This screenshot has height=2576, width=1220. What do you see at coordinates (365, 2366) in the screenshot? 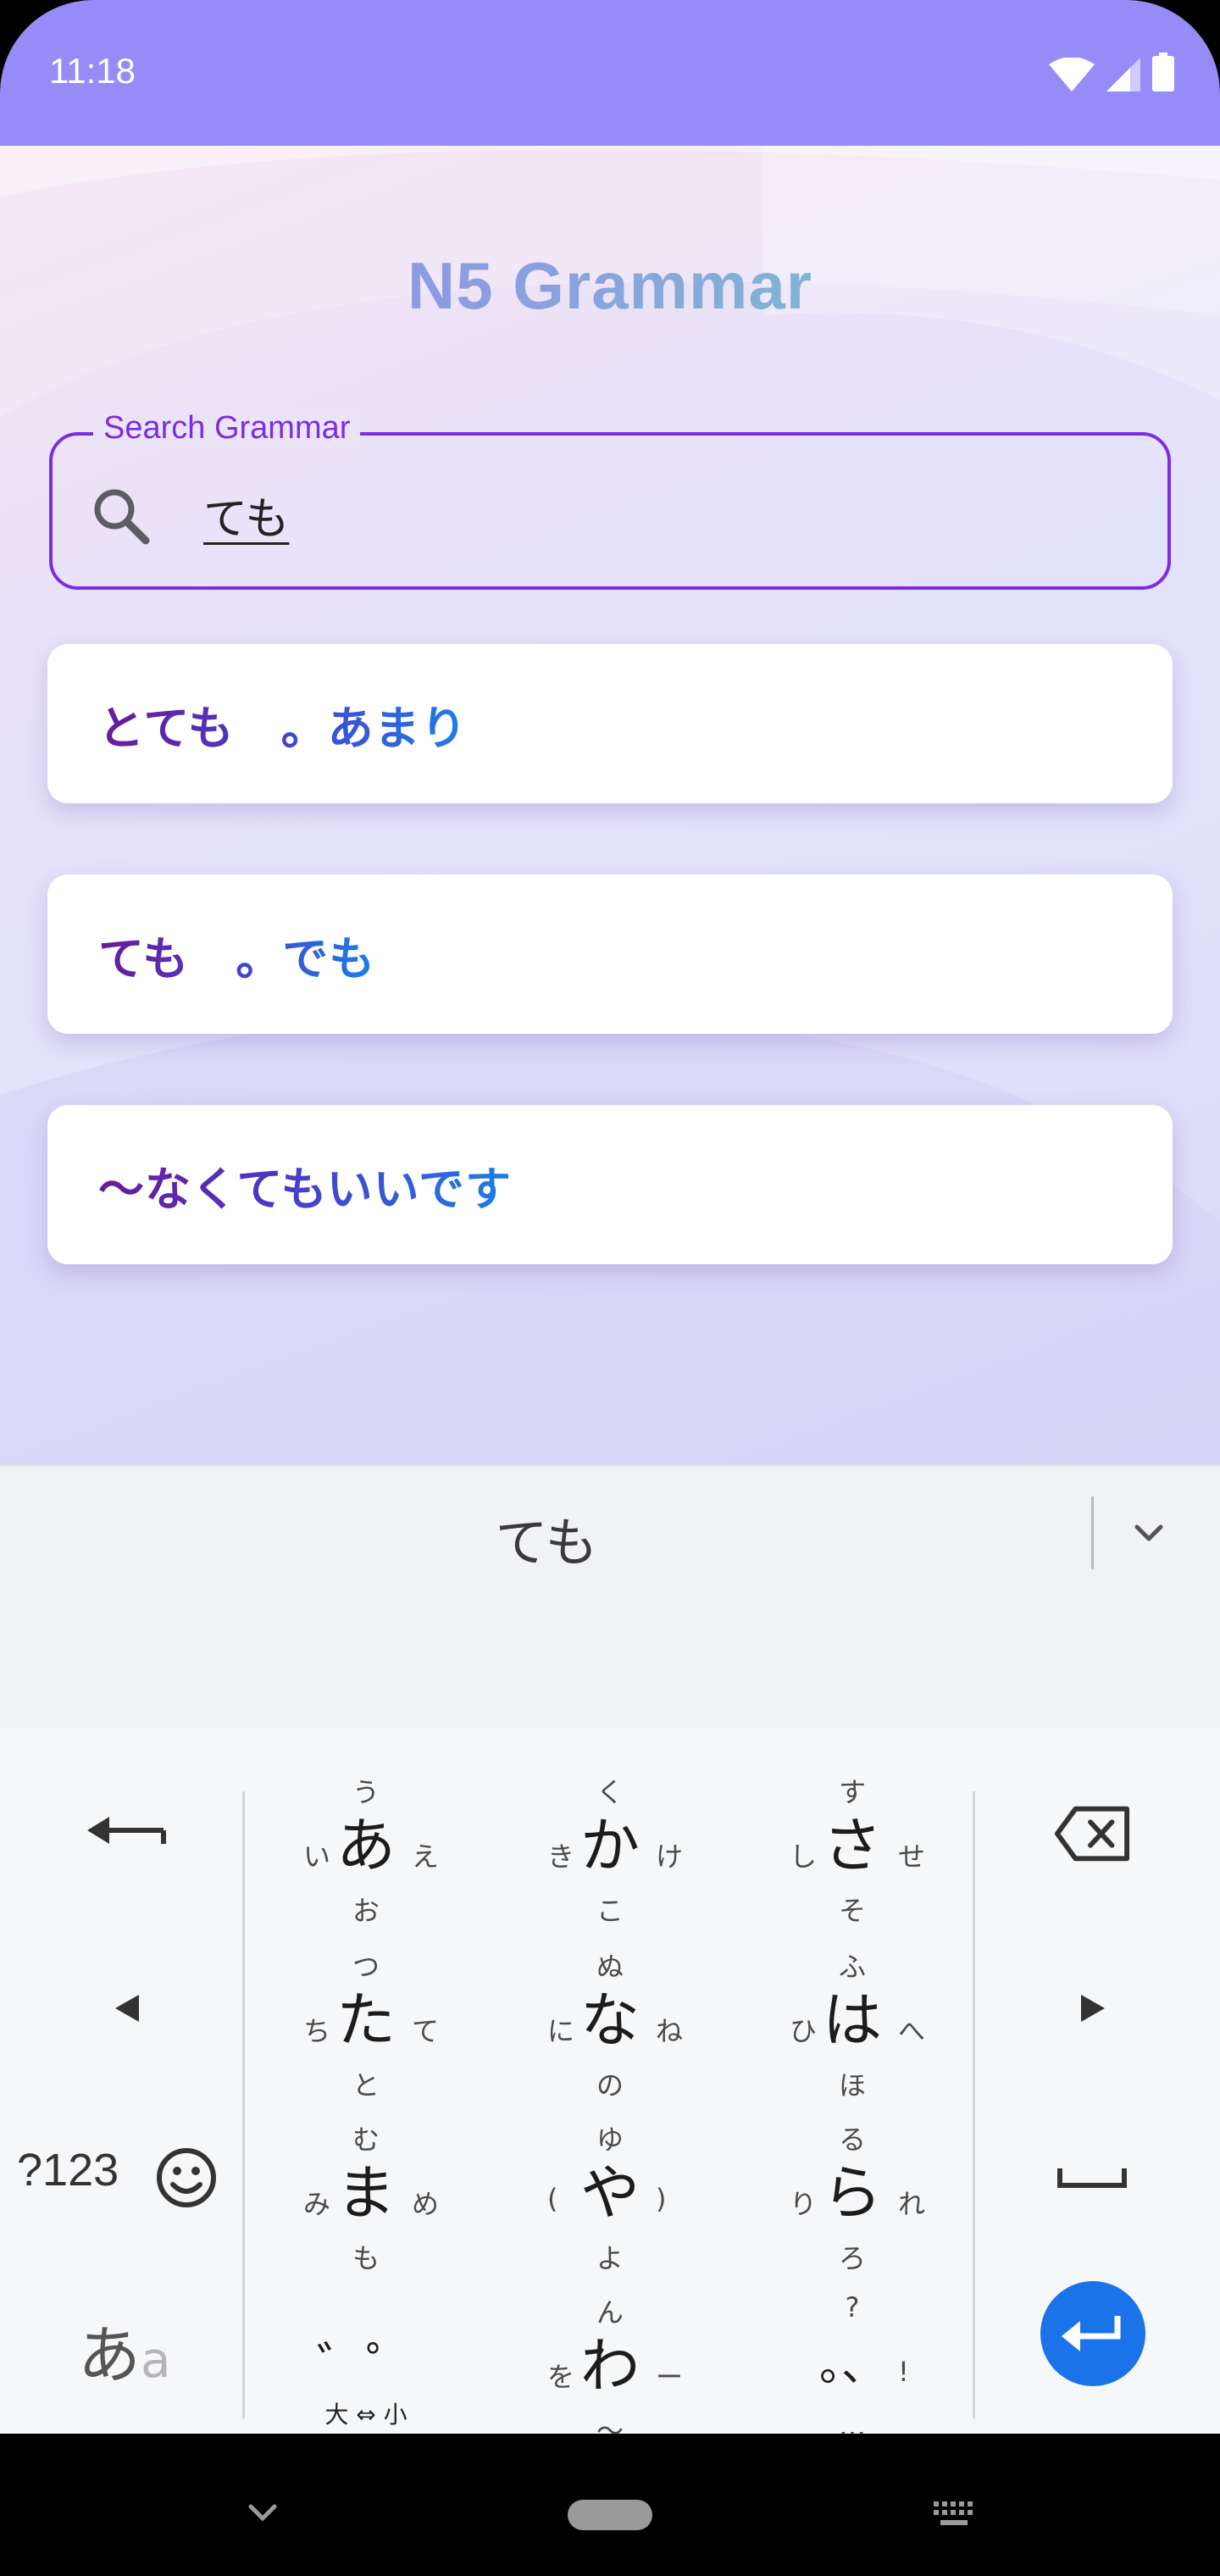
I see `kana-main: ゛゜` at bounding box center [365, 2366].